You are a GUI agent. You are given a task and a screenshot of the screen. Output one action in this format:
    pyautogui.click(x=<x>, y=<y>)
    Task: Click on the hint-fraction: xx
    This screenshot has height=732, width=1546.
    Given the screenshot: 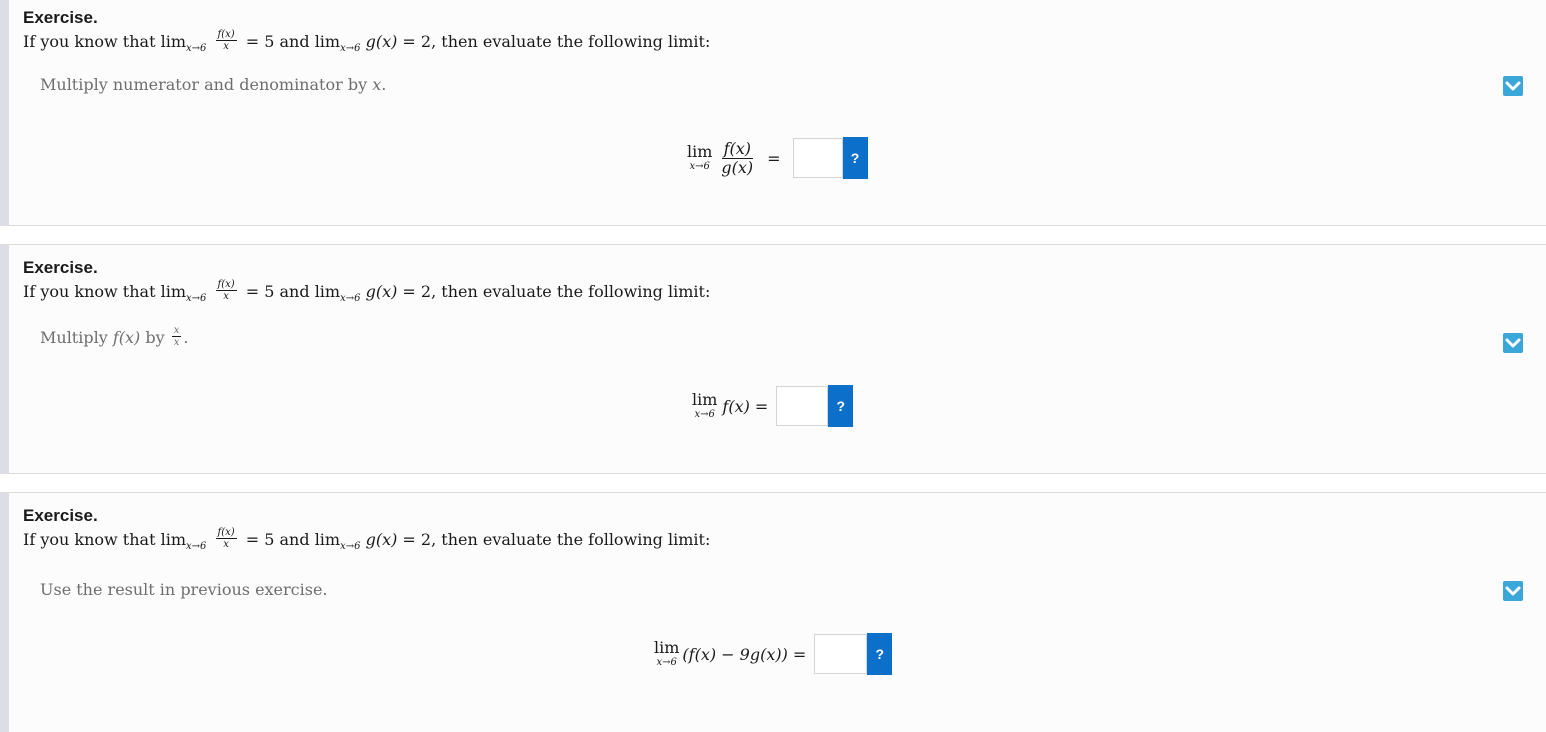 What is the action you would take?
    pyautogui.click(x=176, y=336)
    